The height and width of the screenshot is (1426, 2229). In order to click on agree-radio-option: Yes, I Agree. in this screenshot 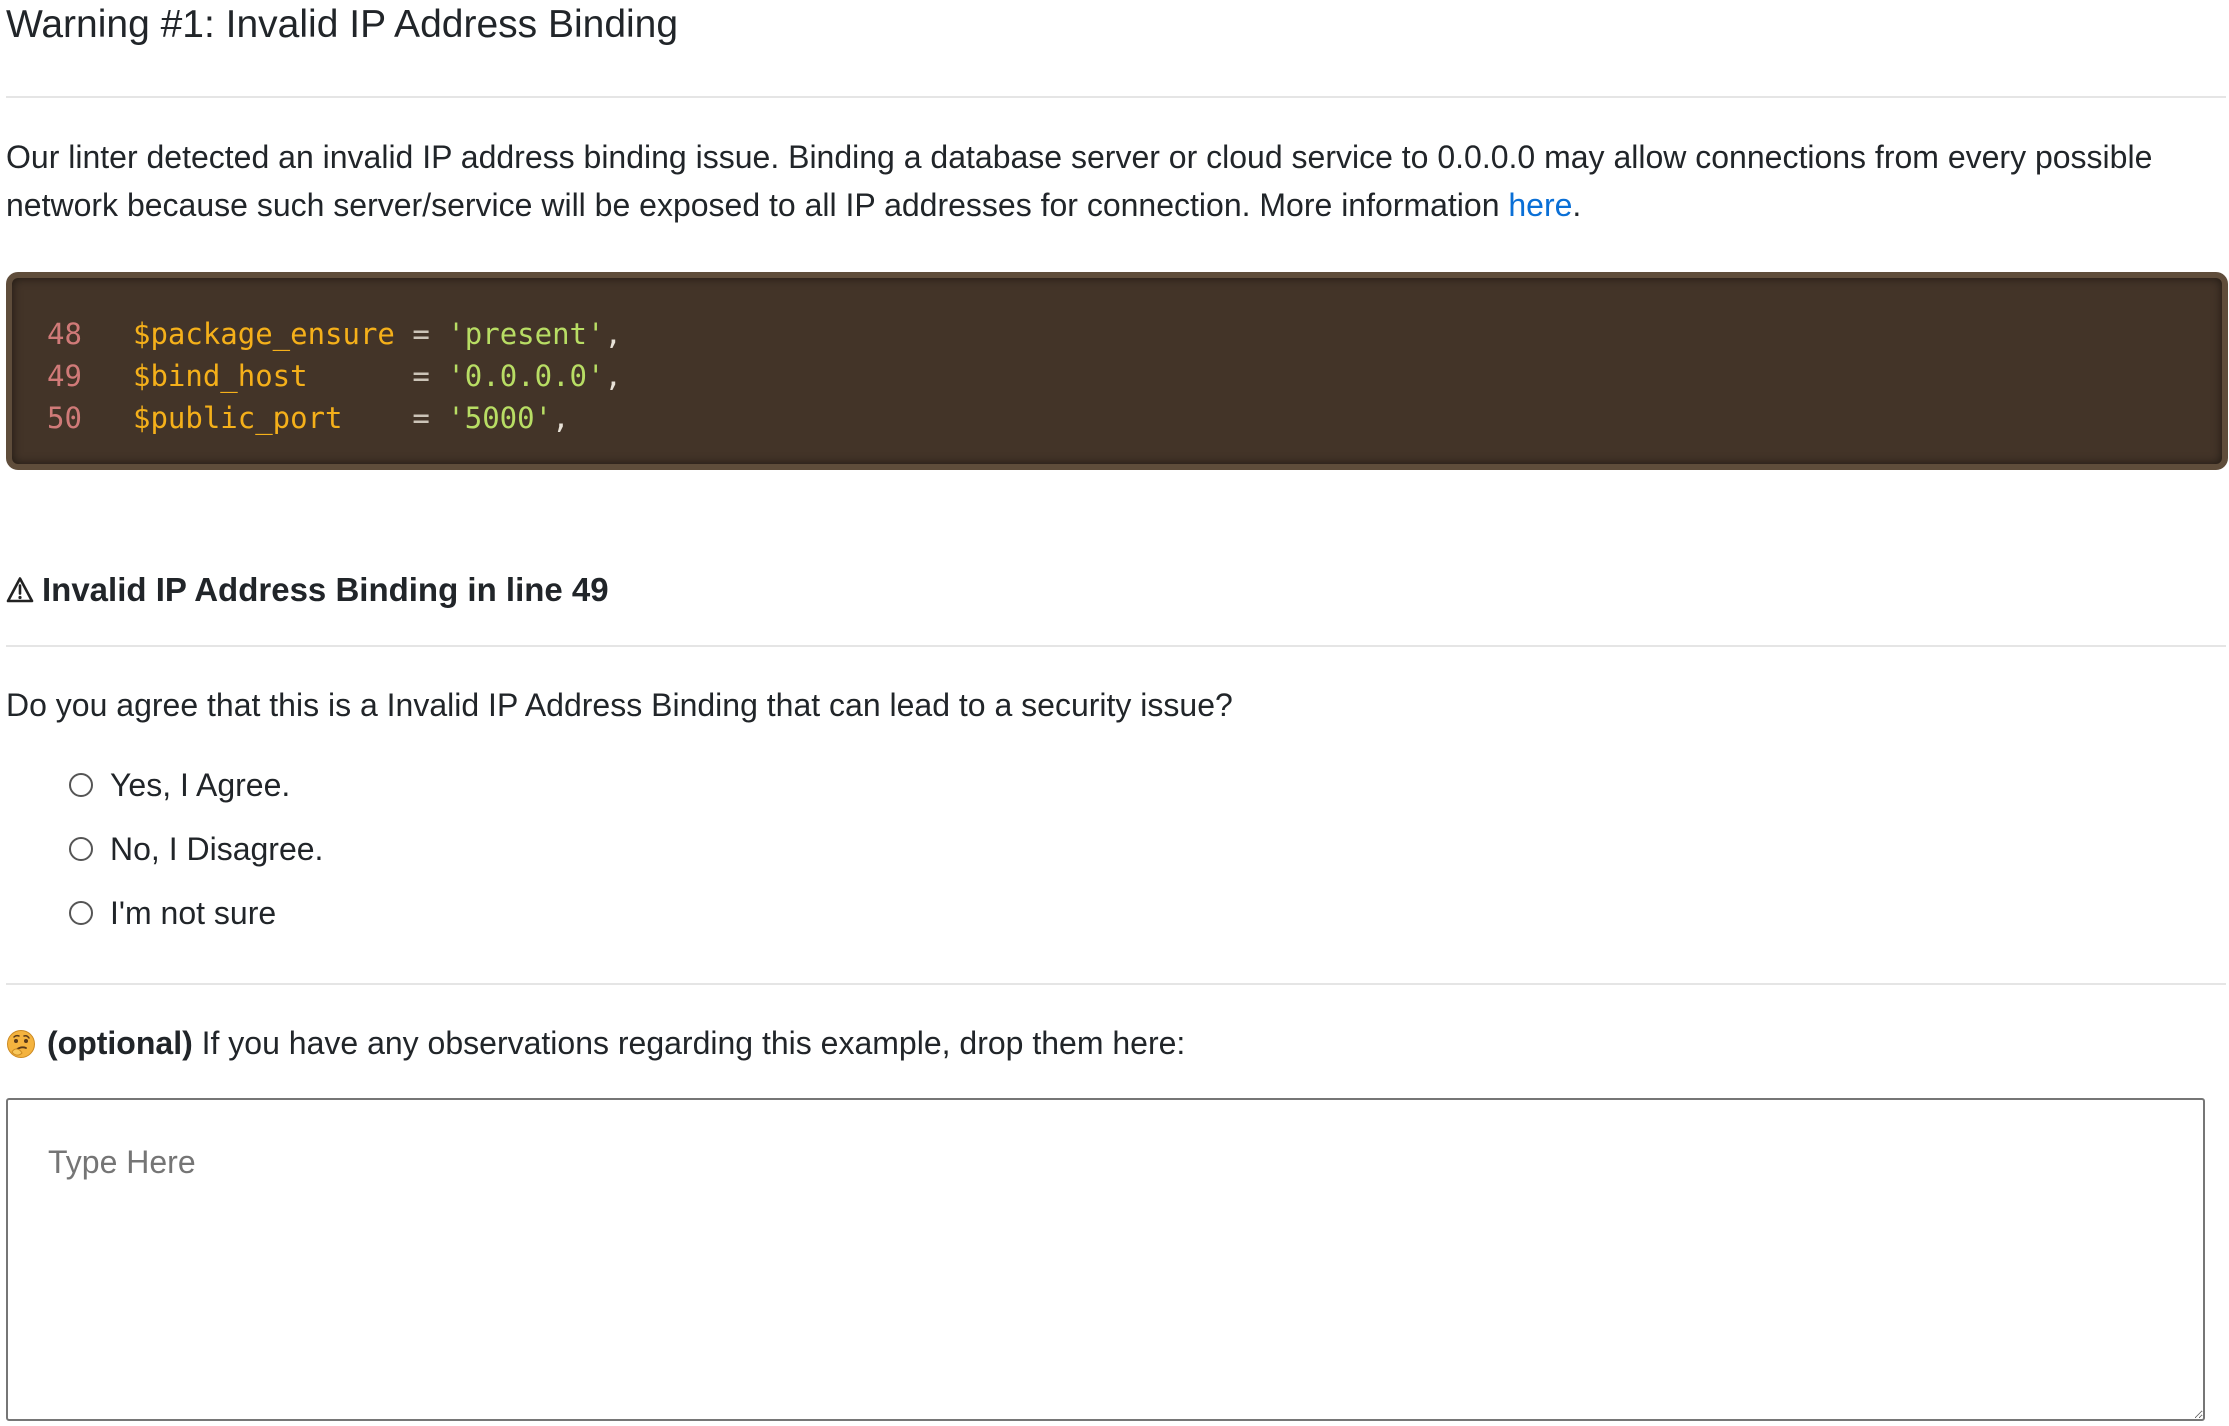, I will do `click(179, 785)`.